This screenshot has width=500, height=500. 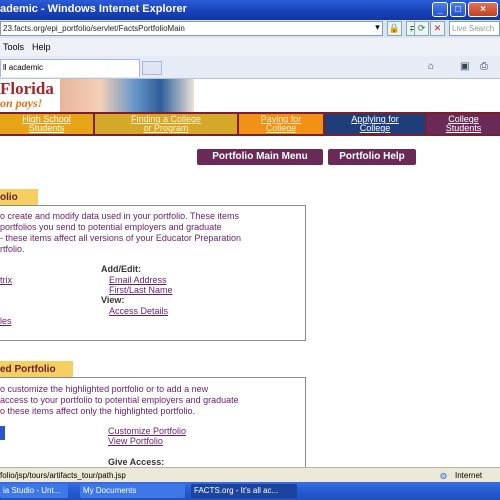 I want to click on refresh-icon: ⟳, so click(x=421, y=28).